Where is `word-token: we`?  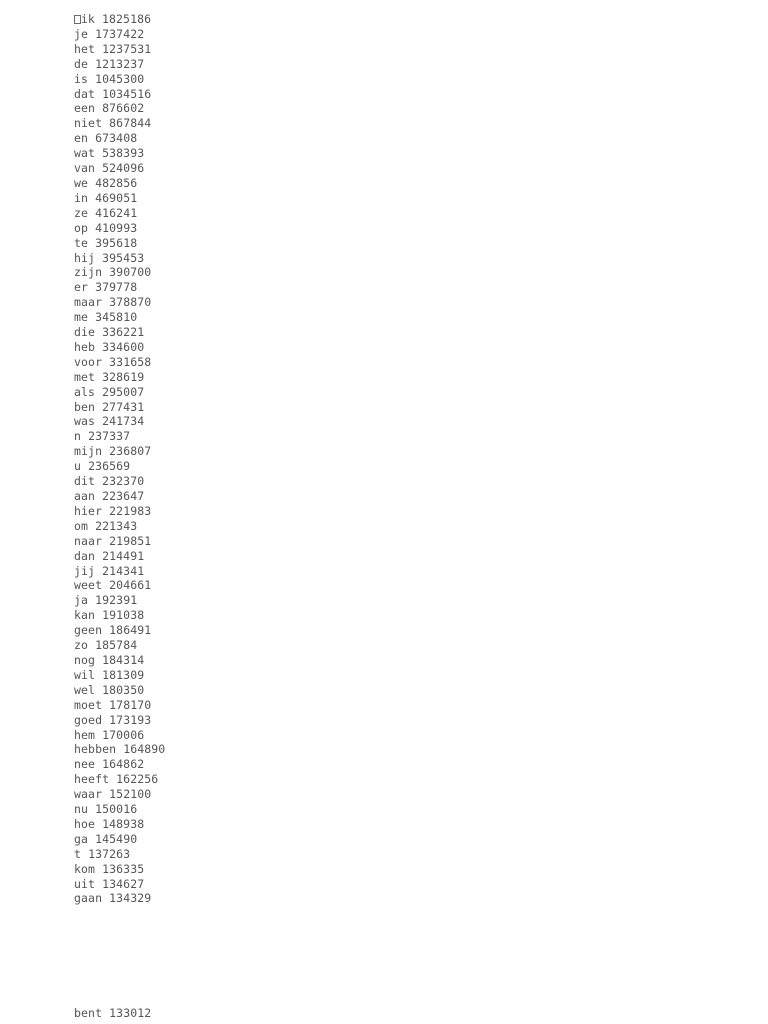
word-token: we is located at coordinates (81, 182).